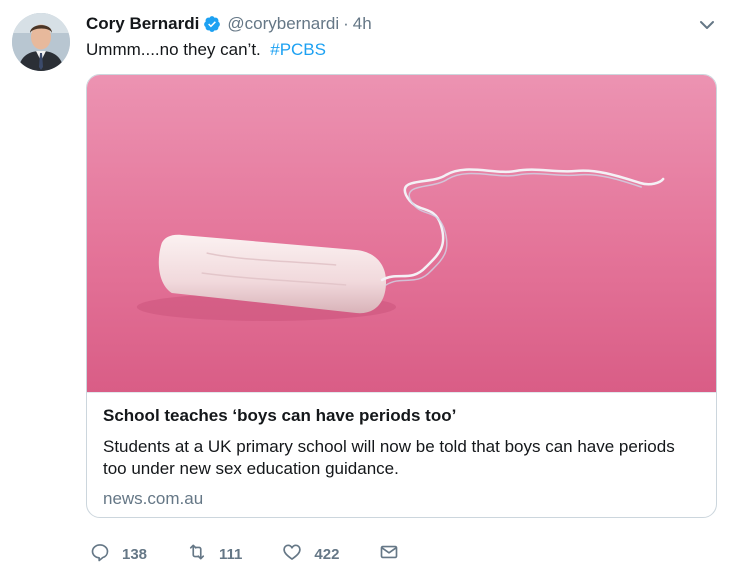 The image size is (736, 571). I want to click on reply-button: 138, so click(118, 554).